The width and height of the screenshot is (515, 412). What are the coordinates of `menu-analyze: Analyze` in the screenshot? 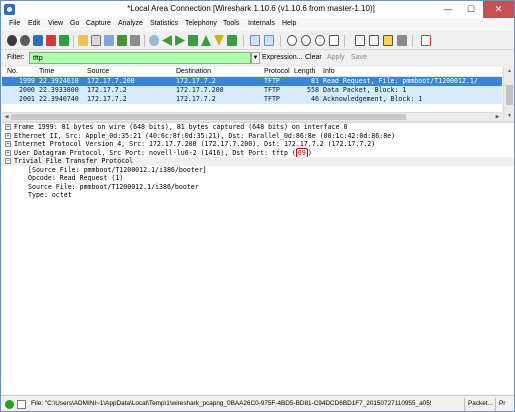 It's located at (130, 23).